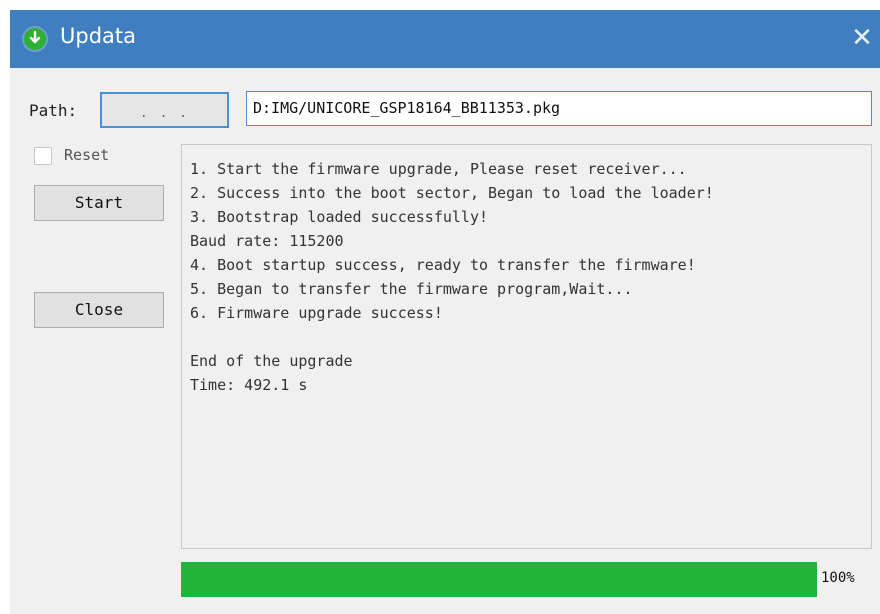 The image size is (880, 614). I want to click on browse-button: . . ., so click(164, 110).